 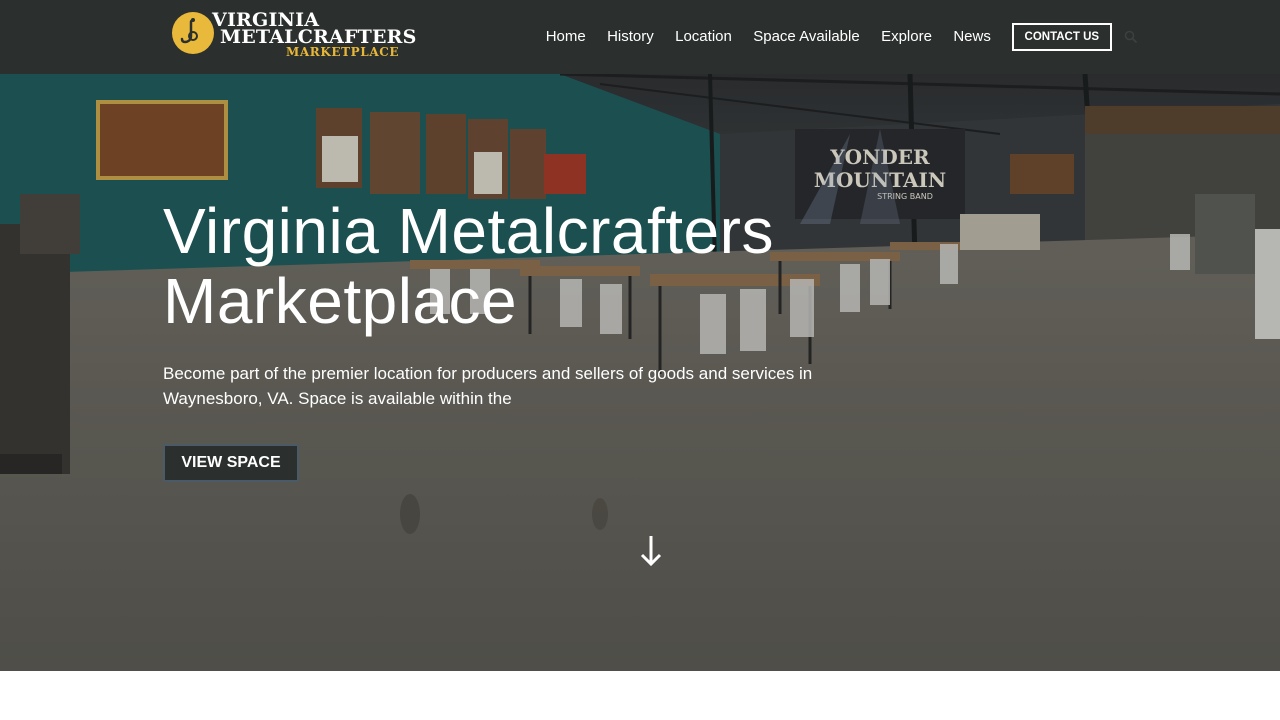 I want to click on hero-title: Virginia Metalcrafters Marketplace, so click(x=543, y=266).